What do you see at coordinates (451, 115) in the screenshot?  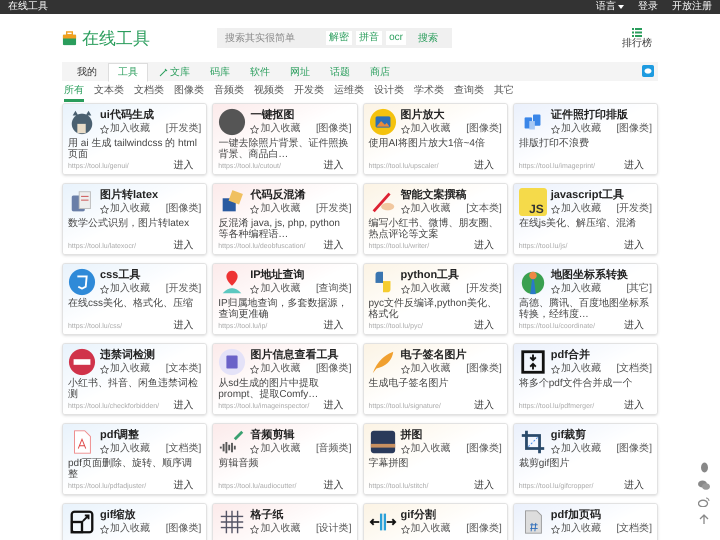 I see `tool-title: 图片放大` at bounding box center [451, 115].